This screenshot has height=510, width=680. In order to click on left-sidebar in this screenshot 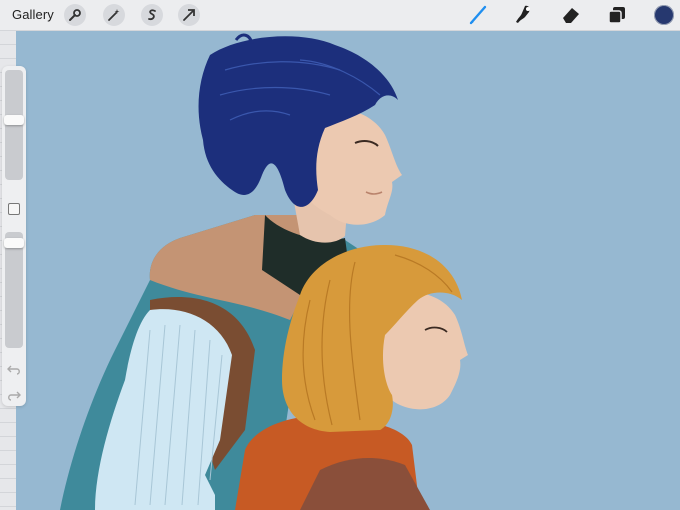, I will do `click(14, 236)`.